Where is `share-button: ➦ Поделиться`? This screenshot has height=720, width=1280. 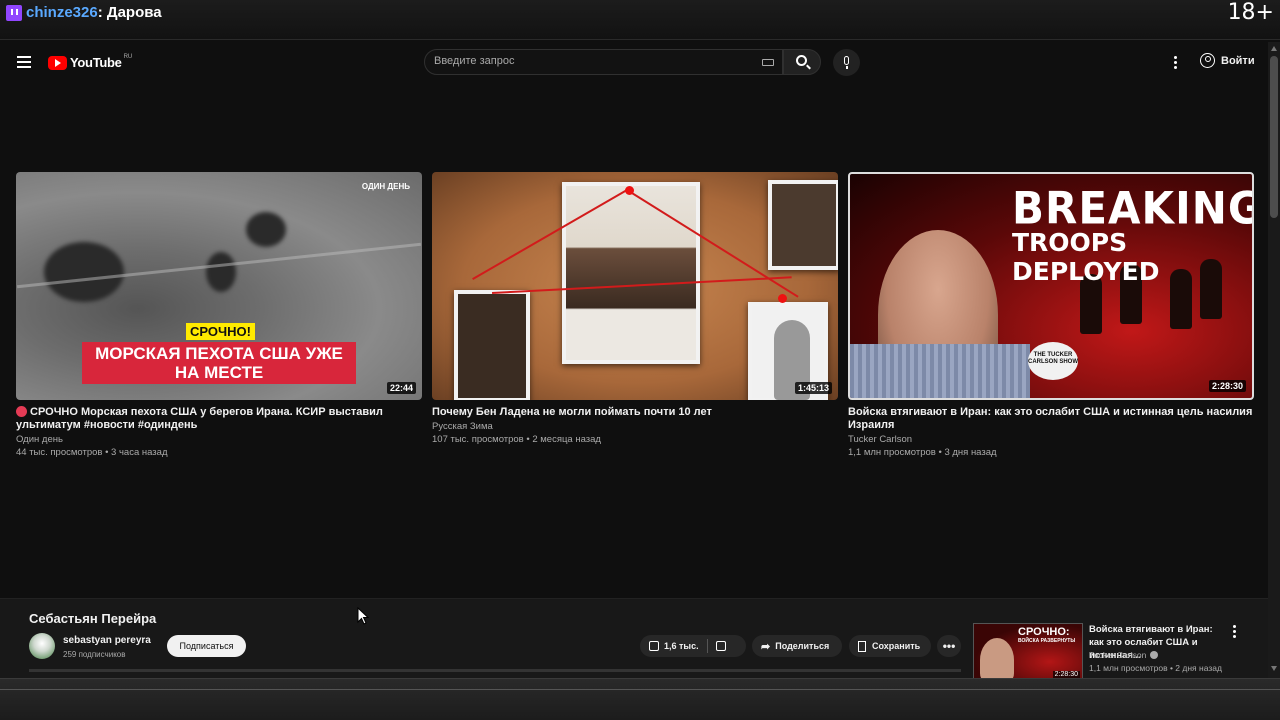 share-button: ➦ Поделиться is located at coordinates (797, 646).